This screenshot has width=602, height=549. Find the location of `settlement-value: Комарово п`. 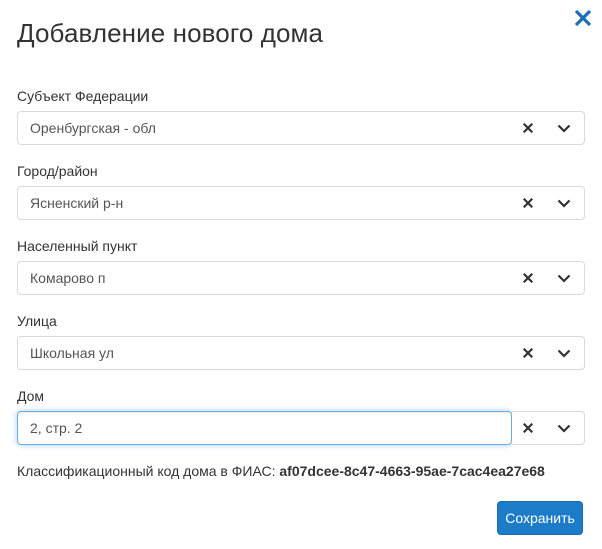

settlement-value: Комарово п is located at coordinates (68, 278).